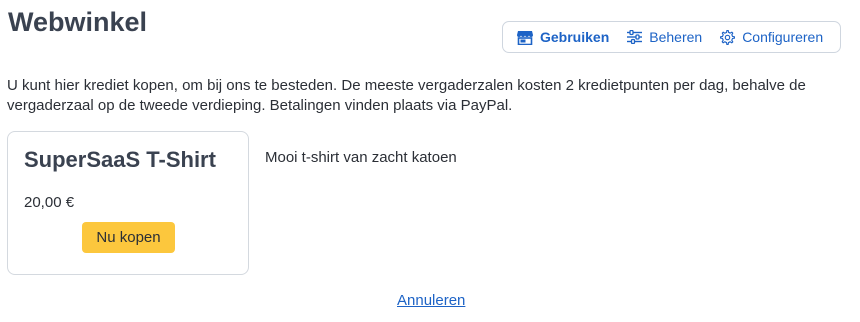 The width and height of the screenshot is (860, 322). What do you see at coordinates (120, 159) in the screenshot?
I see `product-name: SuperSaaS T-Shirt` at bounding box center [120, 159].